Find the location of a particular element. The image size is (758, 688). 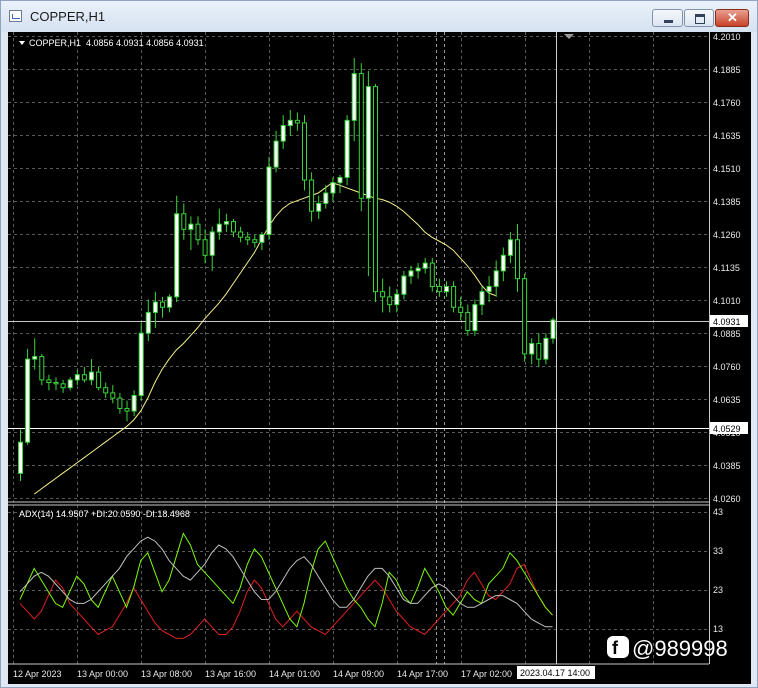

price-tick: 4.1385 is located at coordinates (727, 202).